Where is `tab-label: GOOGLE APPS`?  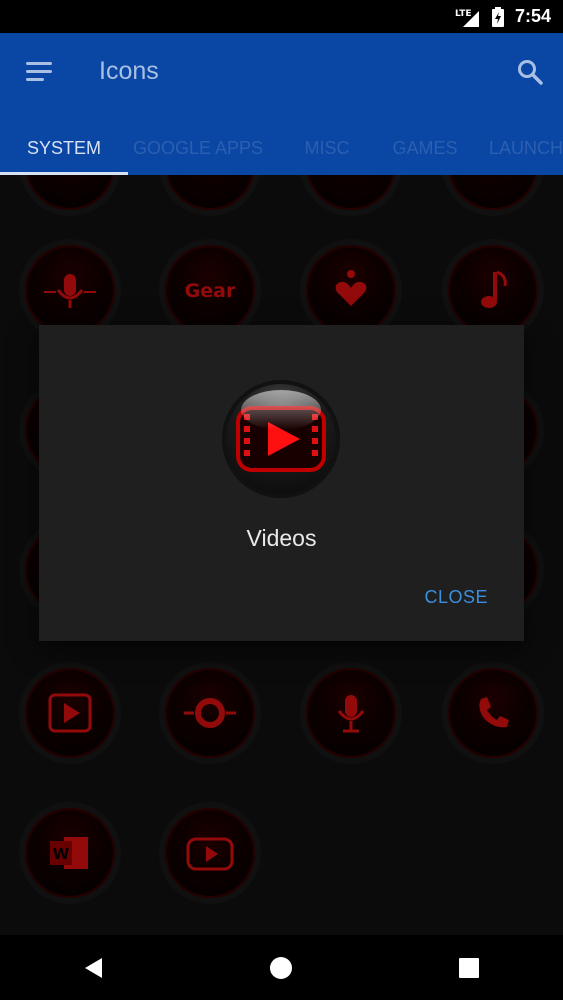
tab-label: GOOGLE APPS is located at coordinates (198, 147).